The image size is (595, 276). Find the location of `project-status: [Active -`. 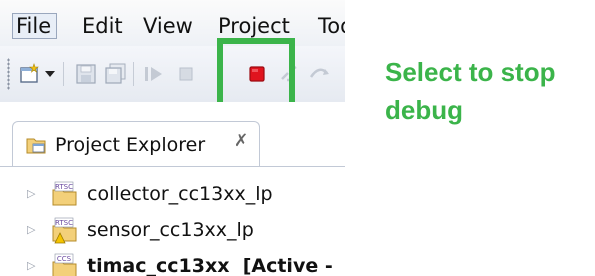

project-status: [Active - is located at coordinates (287, 265).